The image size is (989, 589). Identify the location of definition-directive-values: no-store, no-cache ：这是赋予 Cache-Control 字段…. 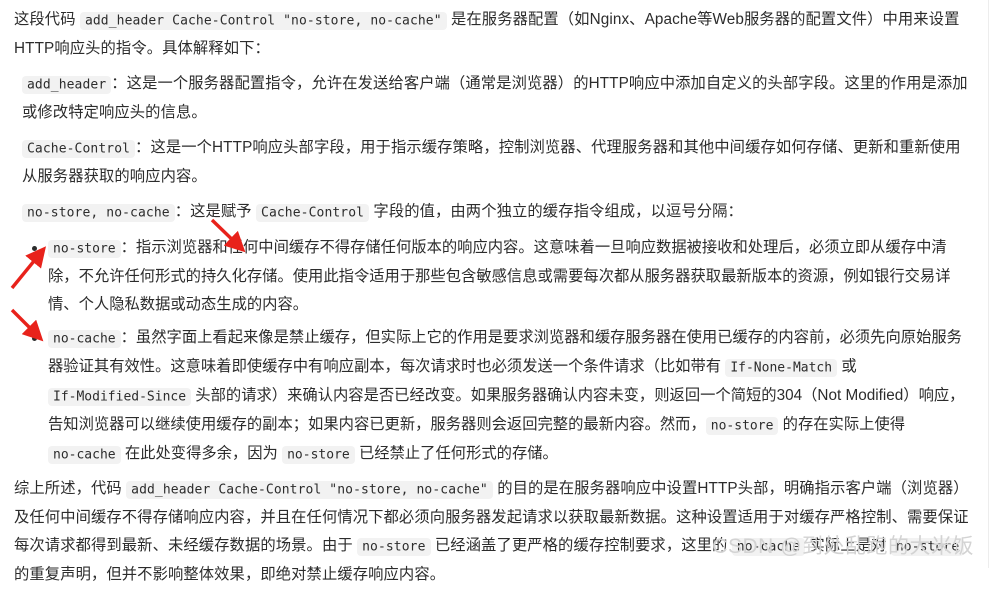
(494, 212).